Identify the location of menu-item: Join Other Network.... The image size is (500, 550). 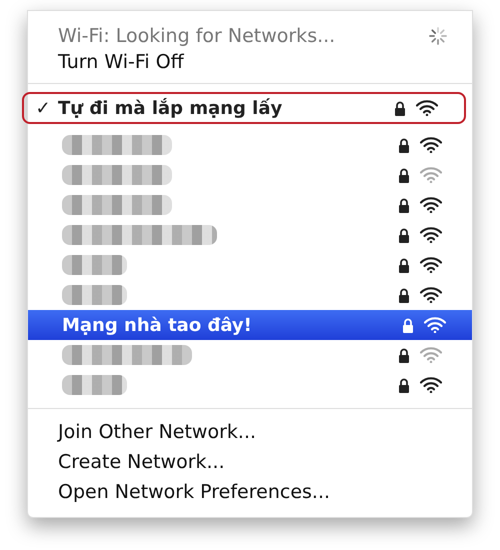
(157, 432).